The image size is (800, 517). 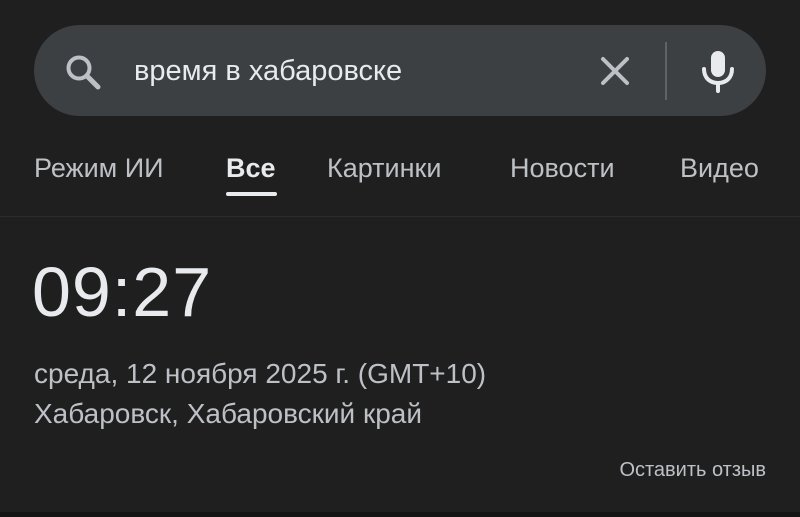 I want to click on tabs-divider, so click(x=400, y=216).